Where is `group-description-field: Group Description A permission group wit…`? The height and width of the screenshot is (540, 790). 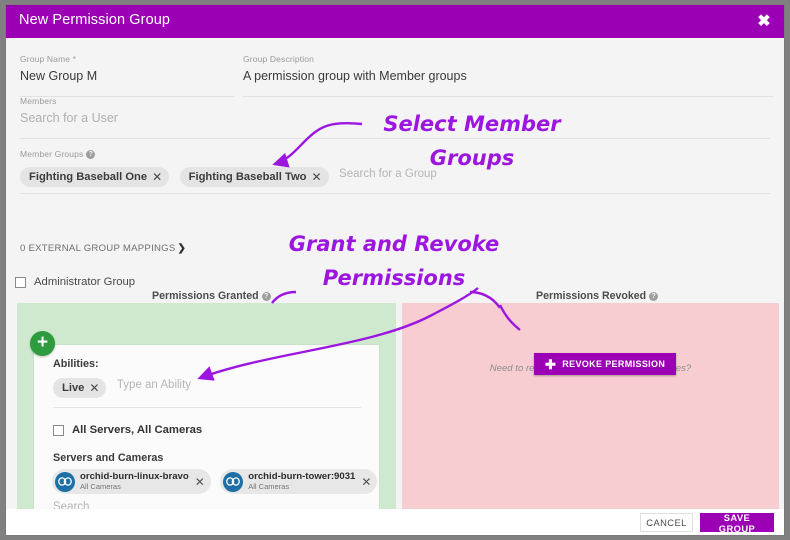
group-description-field: Group Description A permission group wit… is located at coordinates (508, 68).